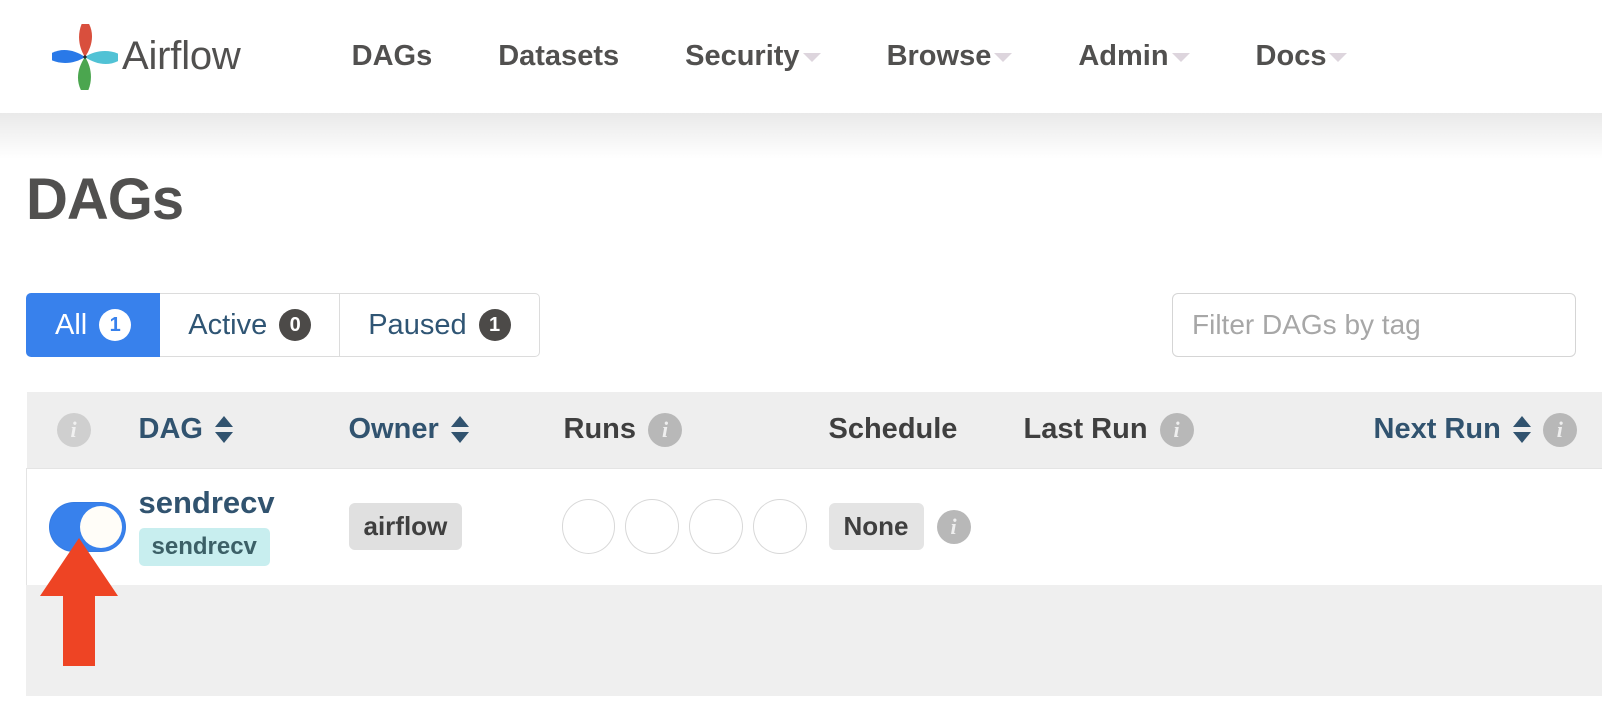 The image size is (1602, 714). What do you see at coordinates (742, 56) in the screenshot?
I see `nav-item-label: Security` at bounding box center [742, 56].